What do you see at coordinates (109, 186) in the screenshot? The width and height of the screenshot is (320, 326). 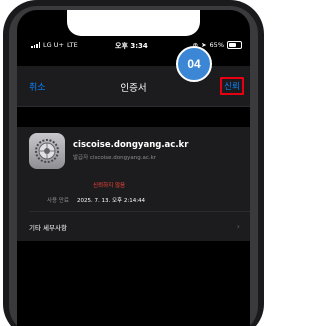 I see `trust-status: 신뢰하지 않음` at bounding box center [109, 186].